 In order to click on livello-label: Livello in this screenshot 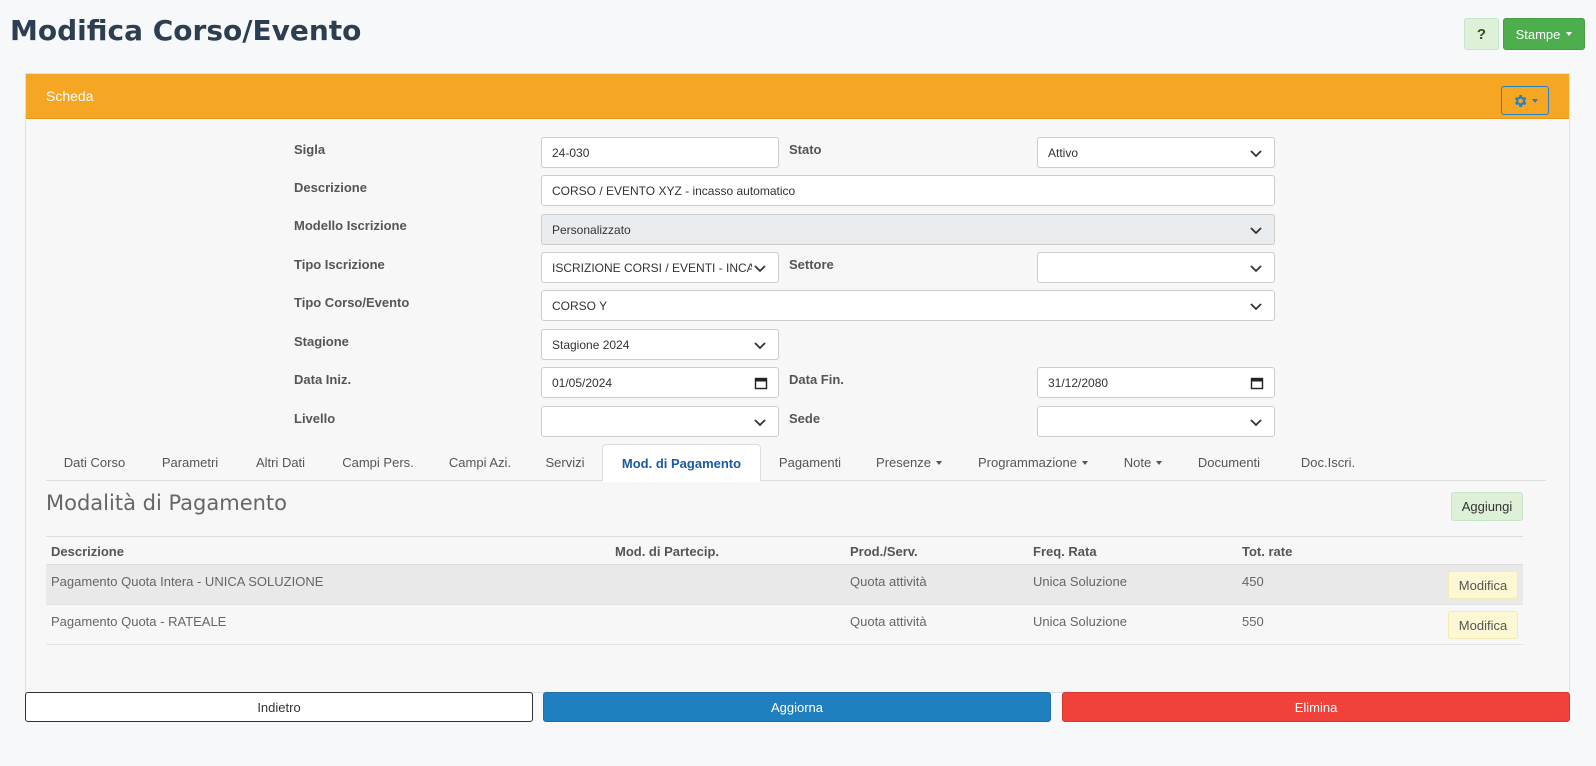, I will do `click(315, 418)`.